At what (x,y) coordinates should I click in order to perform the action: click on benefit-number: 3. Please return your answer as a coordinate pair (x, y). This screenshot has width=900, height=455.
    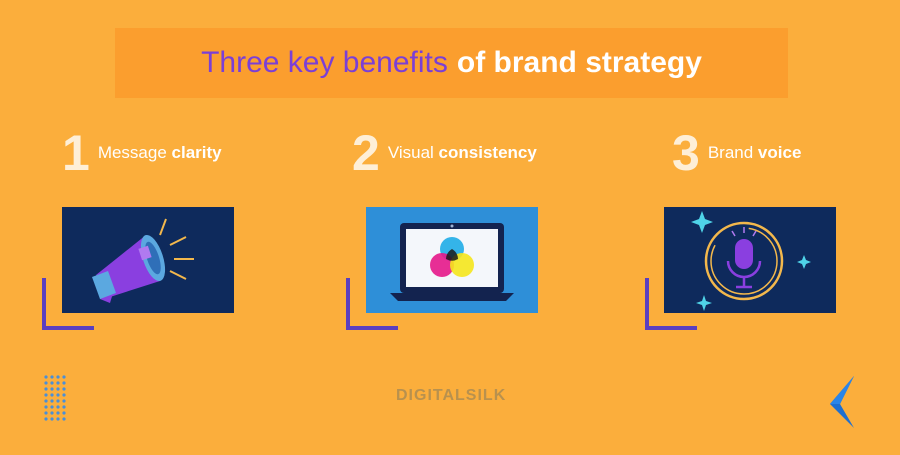
    Looking at the image, I should click on (686, 153).